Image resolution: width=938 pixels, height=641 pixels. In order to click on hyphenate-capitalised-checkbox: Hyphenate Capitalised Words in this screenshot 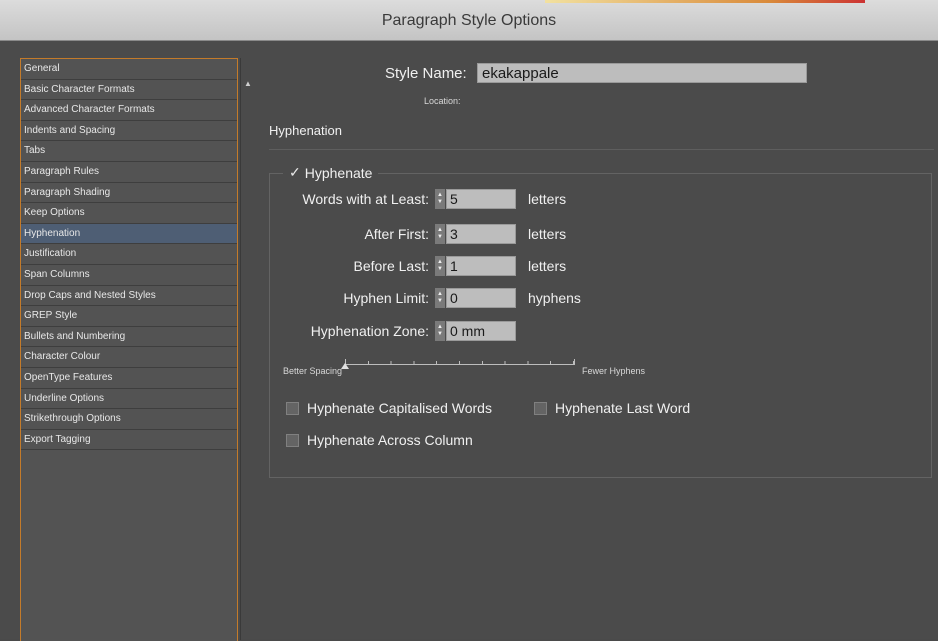, I will do `click(389, 408)`.